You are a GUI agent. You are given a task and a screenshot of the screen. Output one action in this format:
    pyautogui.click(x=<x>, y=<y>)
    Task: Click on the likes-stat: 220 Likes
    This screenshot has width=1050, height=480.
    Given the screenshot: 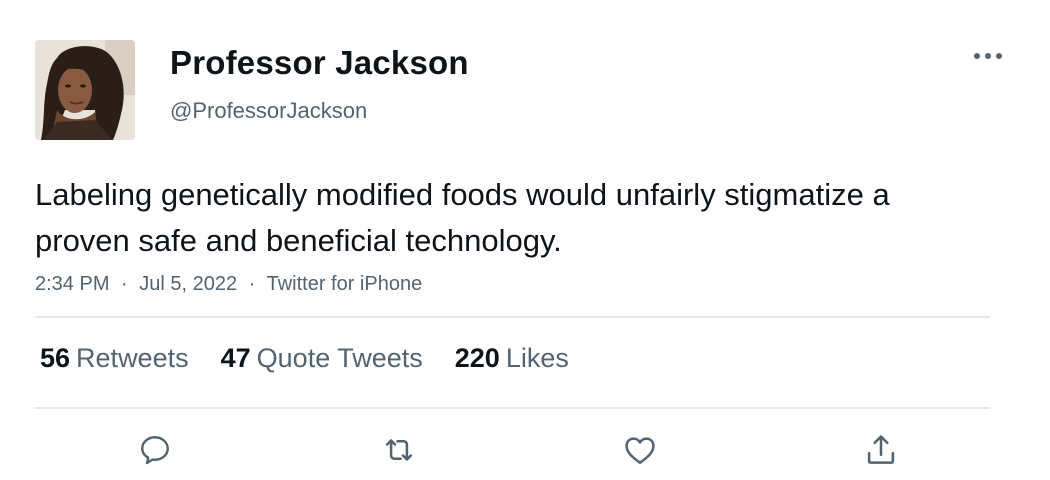 What is the action you would take?
    pyautogui.click(x=512, y=358)
    